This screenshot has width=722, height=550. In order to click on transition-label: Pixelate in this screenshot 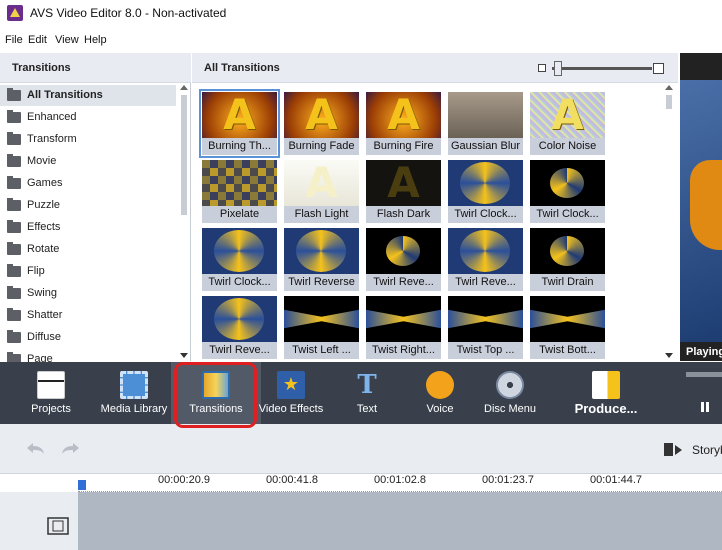, I will do `click(239, 214)`.